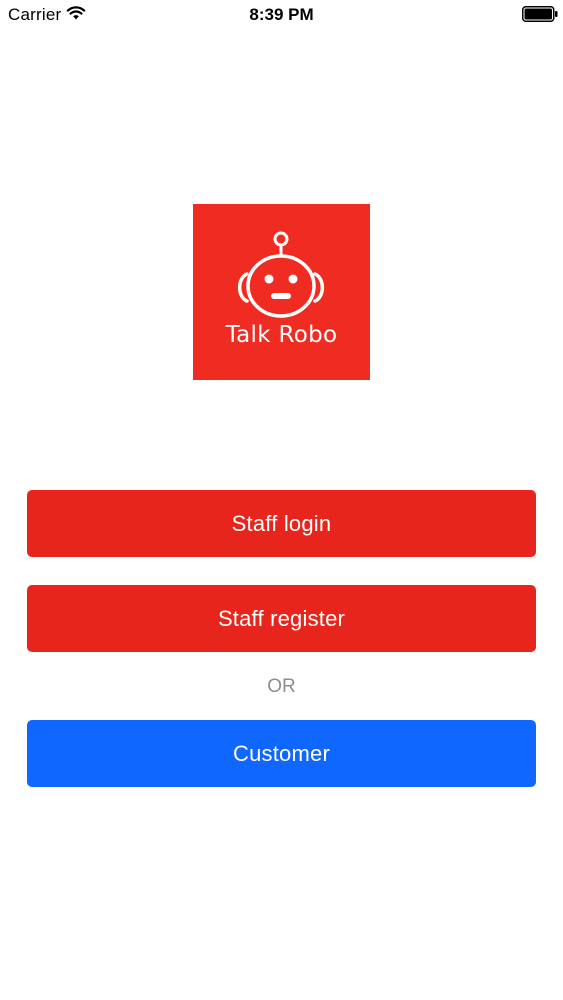  I want to click on app-logo: Talk Robo, so click(281, 292).